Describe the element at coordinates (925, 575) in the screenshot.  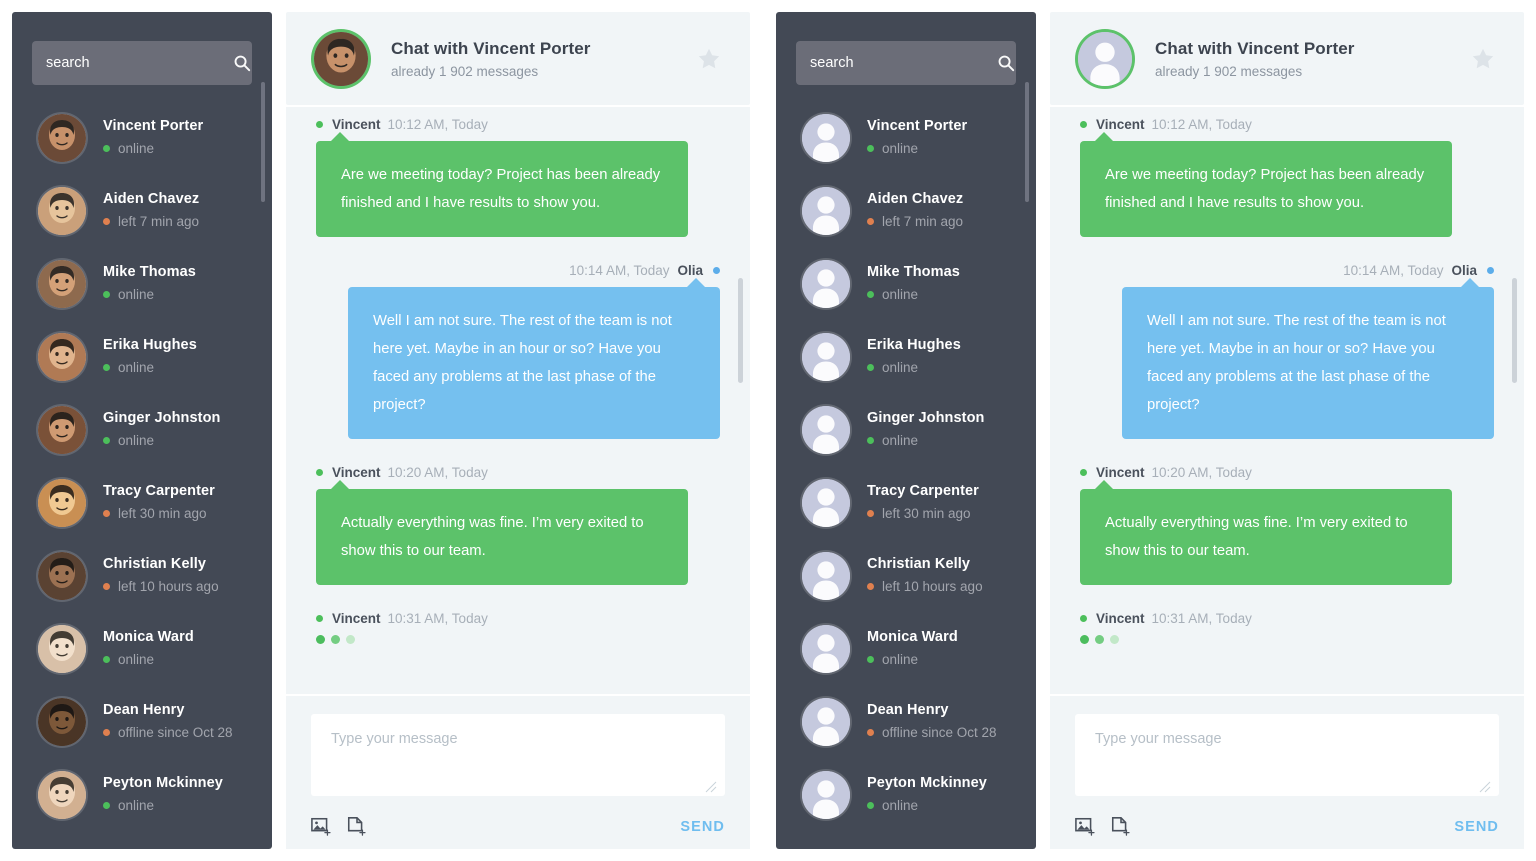
I see `contact-meta: Christian Kelly left 10 hours ago` at that location.